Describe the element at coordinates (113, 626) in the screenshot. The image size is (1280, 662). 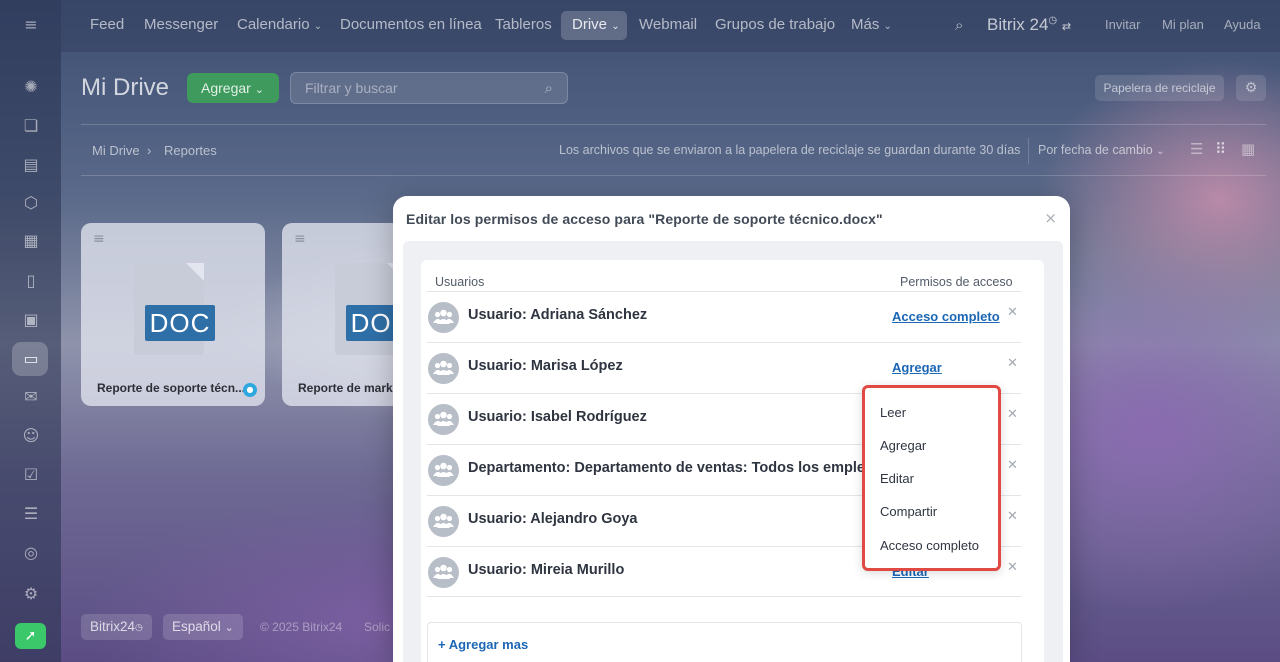
I see `footer-brand: Bitrix24` at that location.